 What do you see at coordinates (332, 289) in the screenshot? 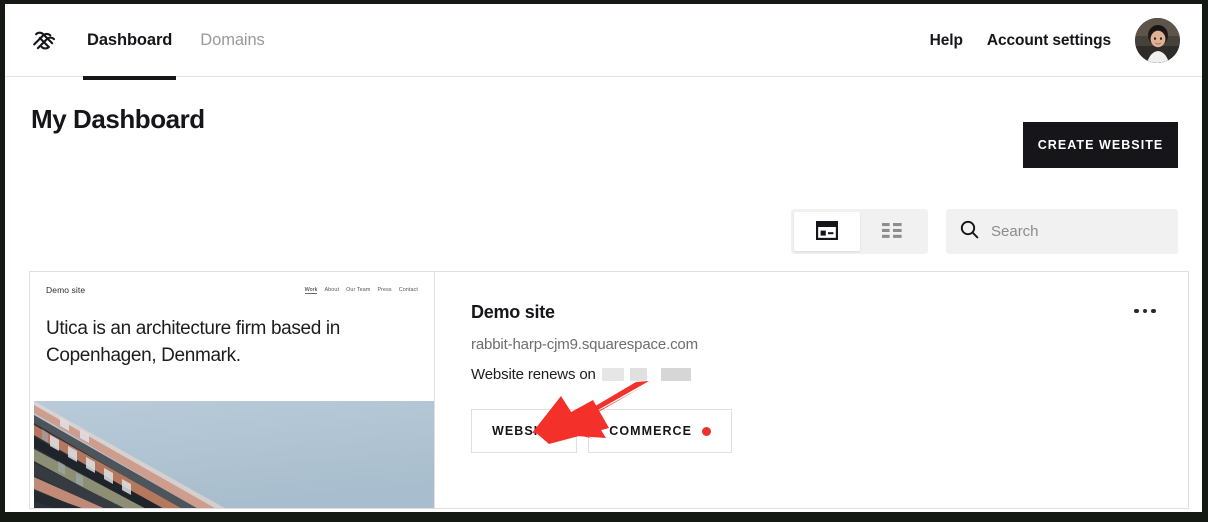
I see `preview-nav-about: About` at bounding box center [332, 289].